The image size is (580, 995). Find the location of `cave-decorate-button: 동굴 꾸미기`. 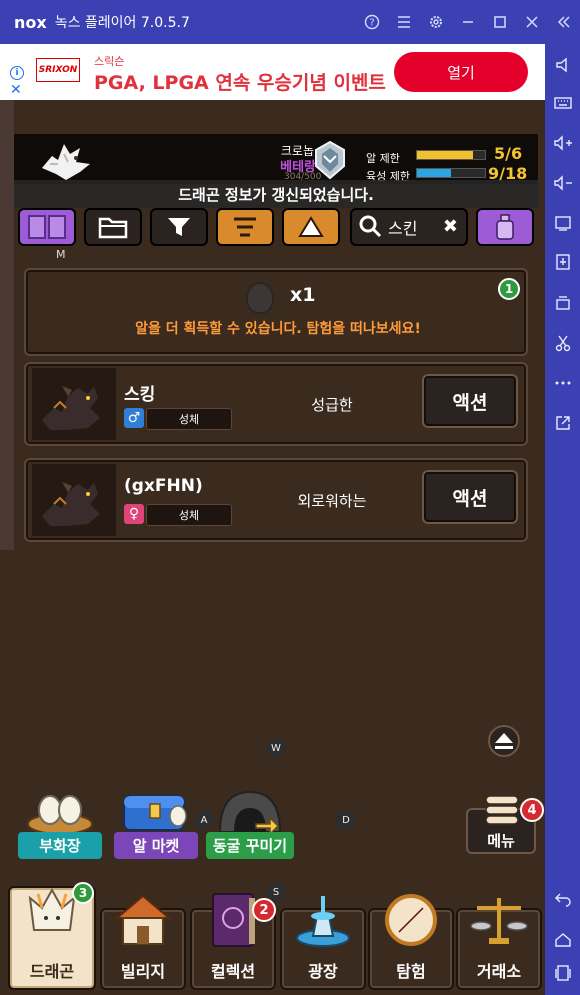

cave-decorate-button: 동굴 꾸미기 is located at coordinates (250, 822).